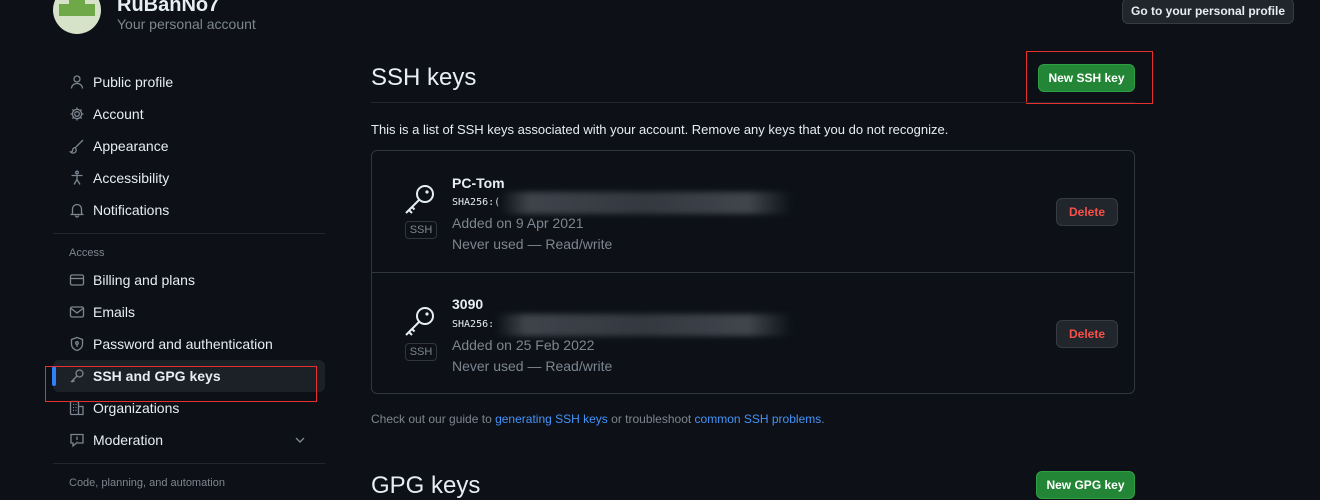  Describe the element at coordinates (189, 178) in the screenshot. I see `sidebar-item-accessibility: Accessibility` at that location.